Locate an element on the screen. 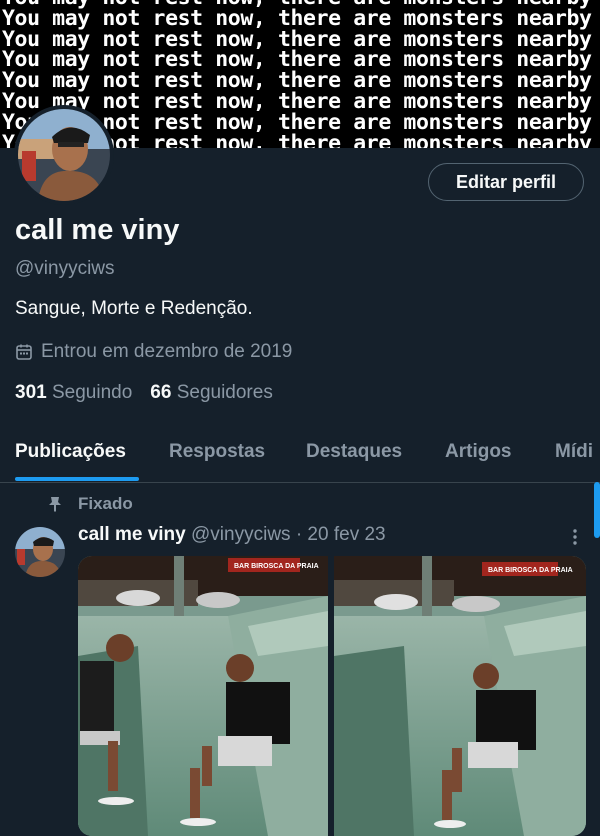 Image resolution: width=600 pixels, height=836 pixels. scrollbar-thumb is located at coordinates (597, 510).